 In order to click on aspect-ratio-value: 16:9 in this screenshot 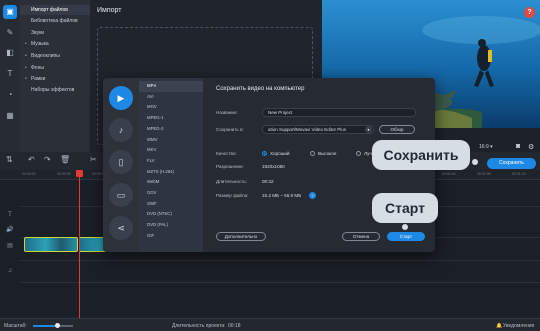, I will do `click(484, 147)`.